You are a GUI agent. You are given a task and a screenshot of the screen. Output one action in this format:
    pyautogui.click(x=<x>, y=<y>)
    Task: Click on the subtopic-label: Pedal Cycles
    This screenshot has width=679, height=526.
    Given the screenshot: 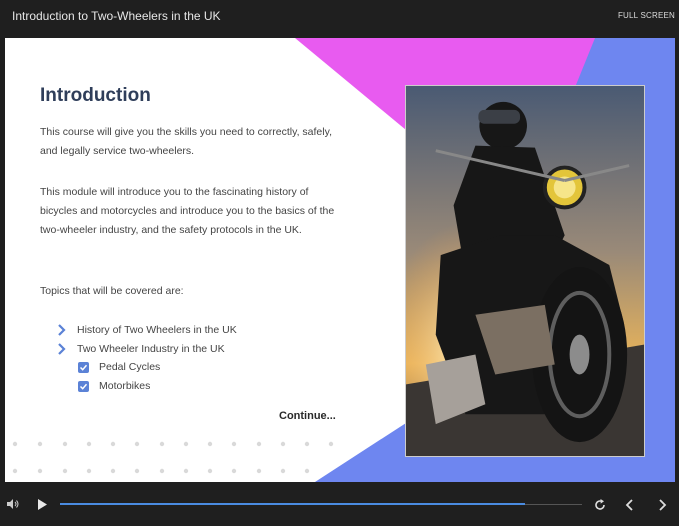 What is the action you would take?
    pyautogui.click(x=130, y=367)
    